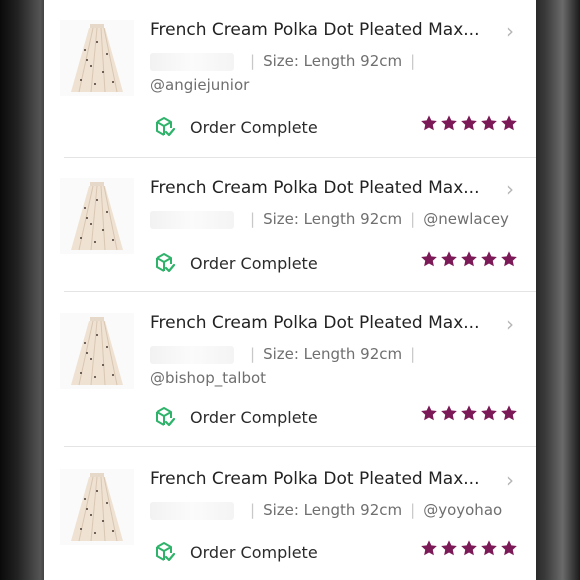  What do you see at coordinates (208, 378) in the screenshot?
I see `buyer-username: @bishop_talbot` at bounding box center [208, 378].